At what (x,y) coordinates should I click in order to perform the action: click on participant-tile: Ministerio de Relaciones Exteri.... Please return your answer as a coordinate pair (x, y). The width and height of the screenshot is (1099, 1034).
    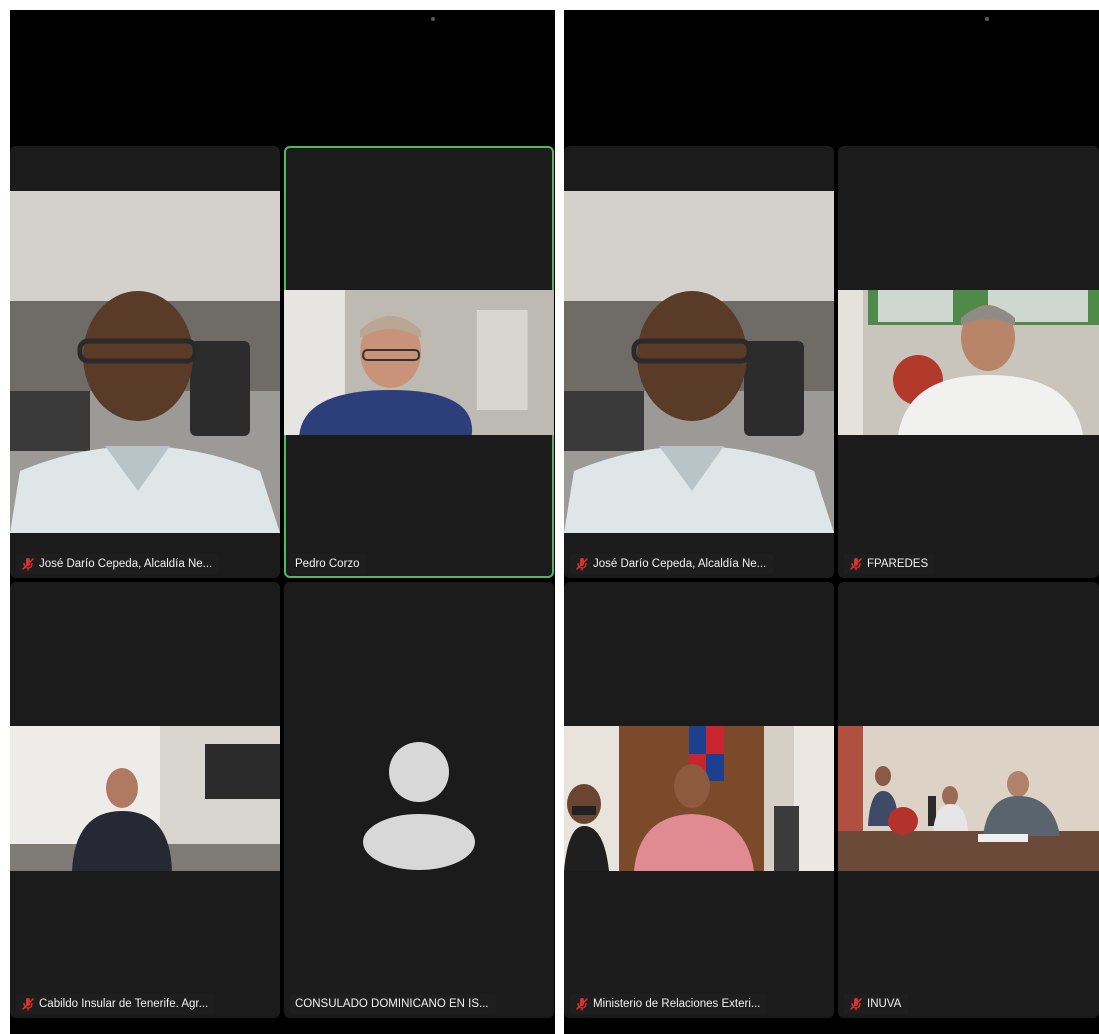
    Looking at the image, I should click on (699, 800).